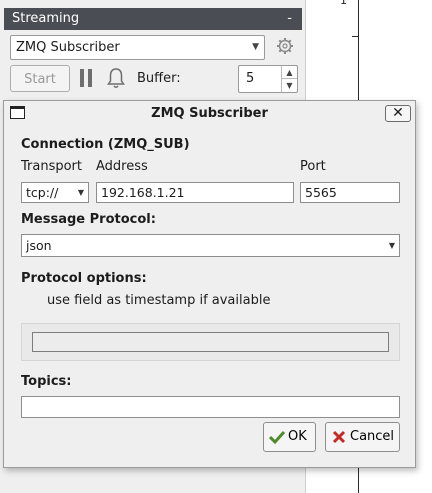 This screenshot has width=432, height=493. What do you see at coordinates (137, 47) in the screenshot?
I see `streaming-plugin-select: ZMQ Subscriber ▼` at bounding box center [137, 47].